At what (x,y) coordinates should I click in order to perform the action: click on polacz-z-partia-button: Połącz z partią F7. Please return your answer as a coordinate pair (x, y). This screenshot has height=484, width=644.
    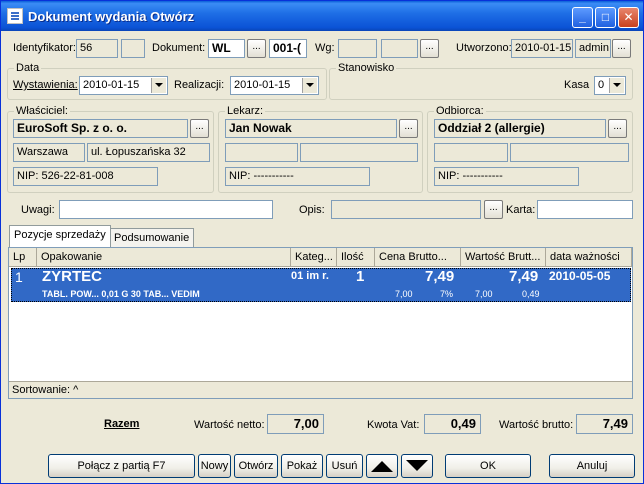
    Looking at the image, I should click on (121, 466).